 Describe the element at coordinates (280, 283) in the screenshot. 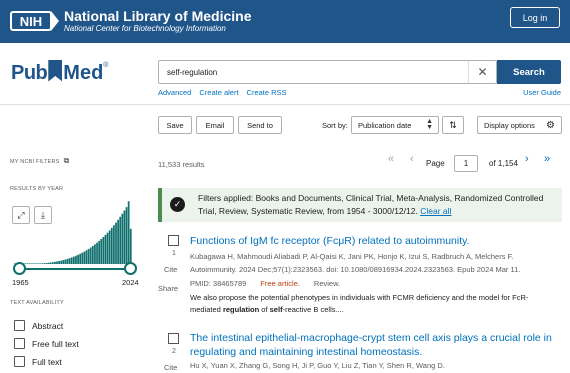

I see `free-article-badge: Free article.` at that location.